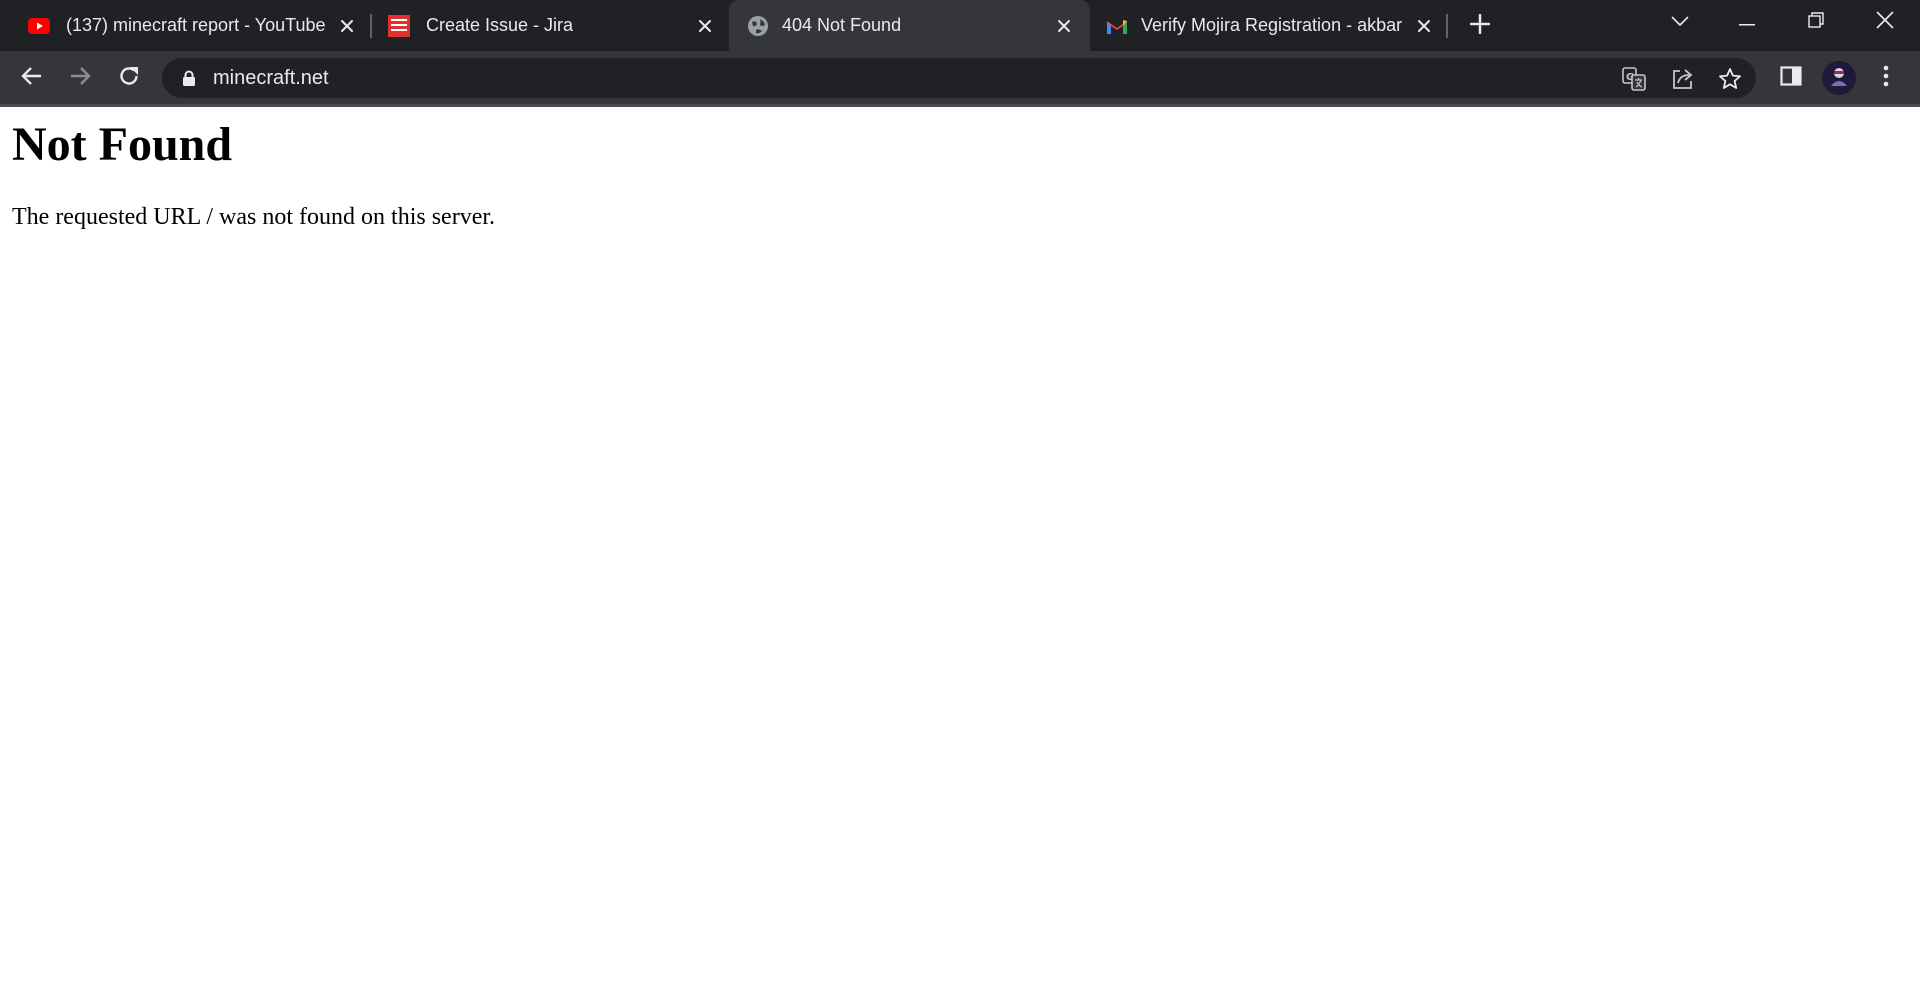 This screenshot has width=1920, height=1008. I want to click on star-icon, so click(1730, 79).